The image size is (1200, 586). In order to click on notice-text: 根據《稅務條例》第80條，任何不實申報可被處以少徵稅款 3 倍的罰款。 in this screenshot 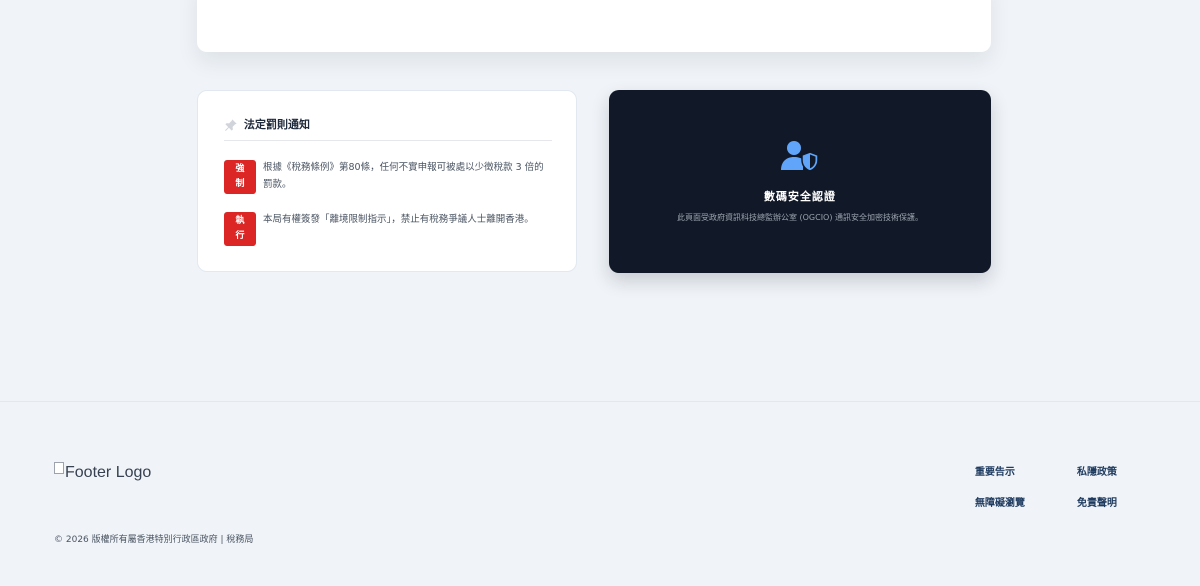, I will do `click(403, 176)`.